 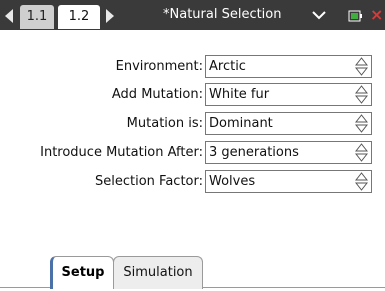 I want to click on mutation-is-value: Dominant, so click(x=241, y=123).